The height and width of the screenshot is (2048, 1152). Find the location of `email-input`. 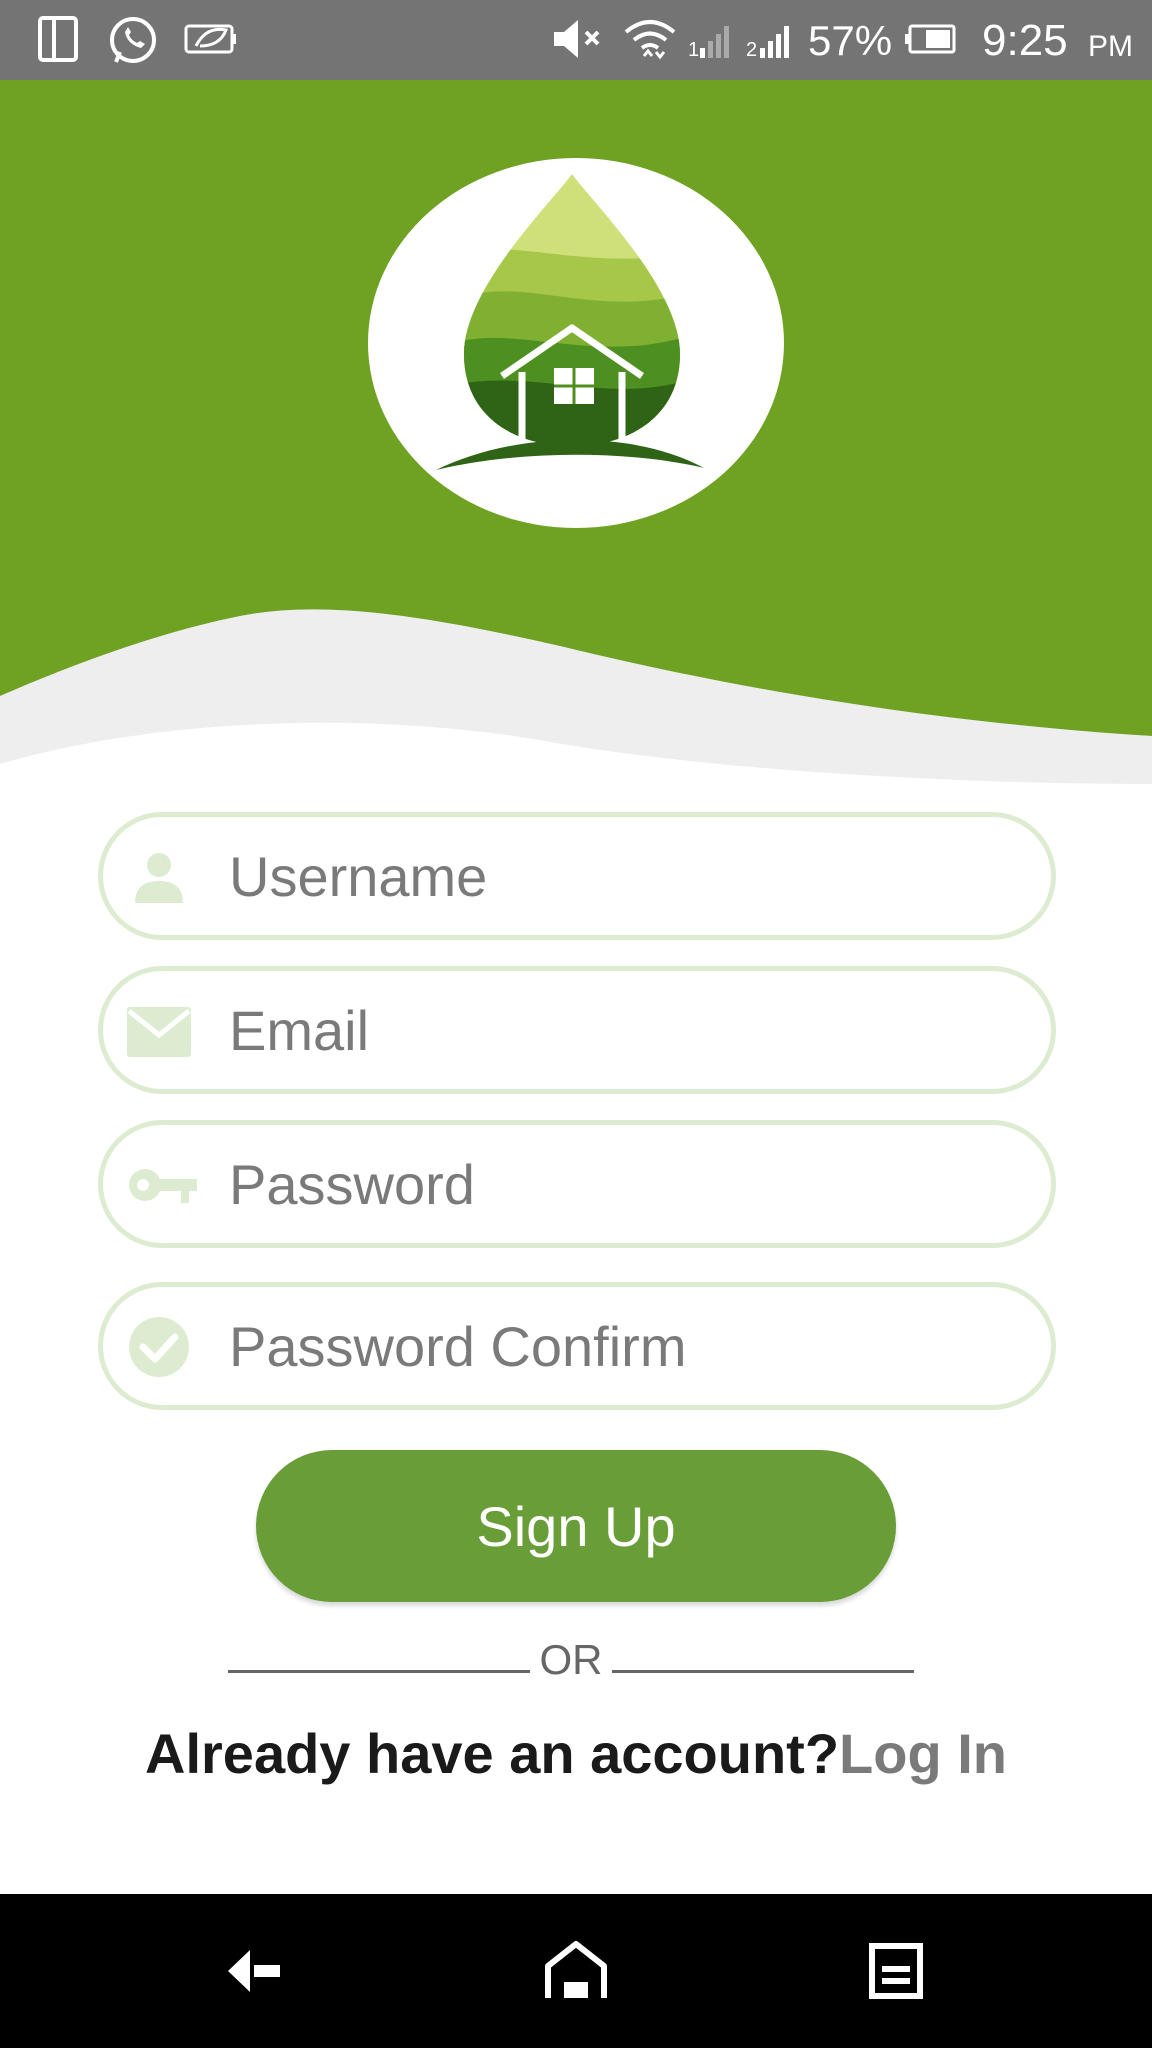

email-input is located at coordinates (629, 1030).